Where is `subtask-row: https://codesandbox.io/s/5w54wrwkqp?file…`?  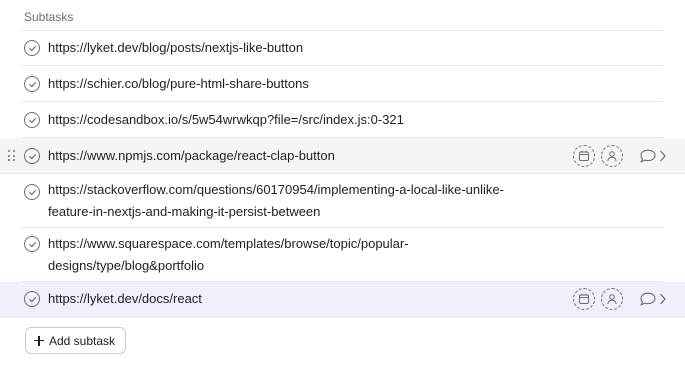 subtask-row: https://codesandbox.io/s/5w54wrwkqp?file… is located at coordinates (342, 120).